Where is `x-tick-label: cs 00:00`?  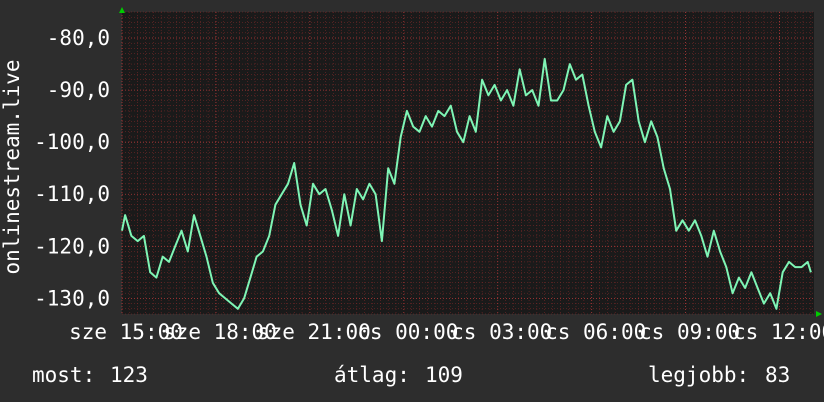
x-tick-label: cs 00:00 is located at coordinates (407, 332).